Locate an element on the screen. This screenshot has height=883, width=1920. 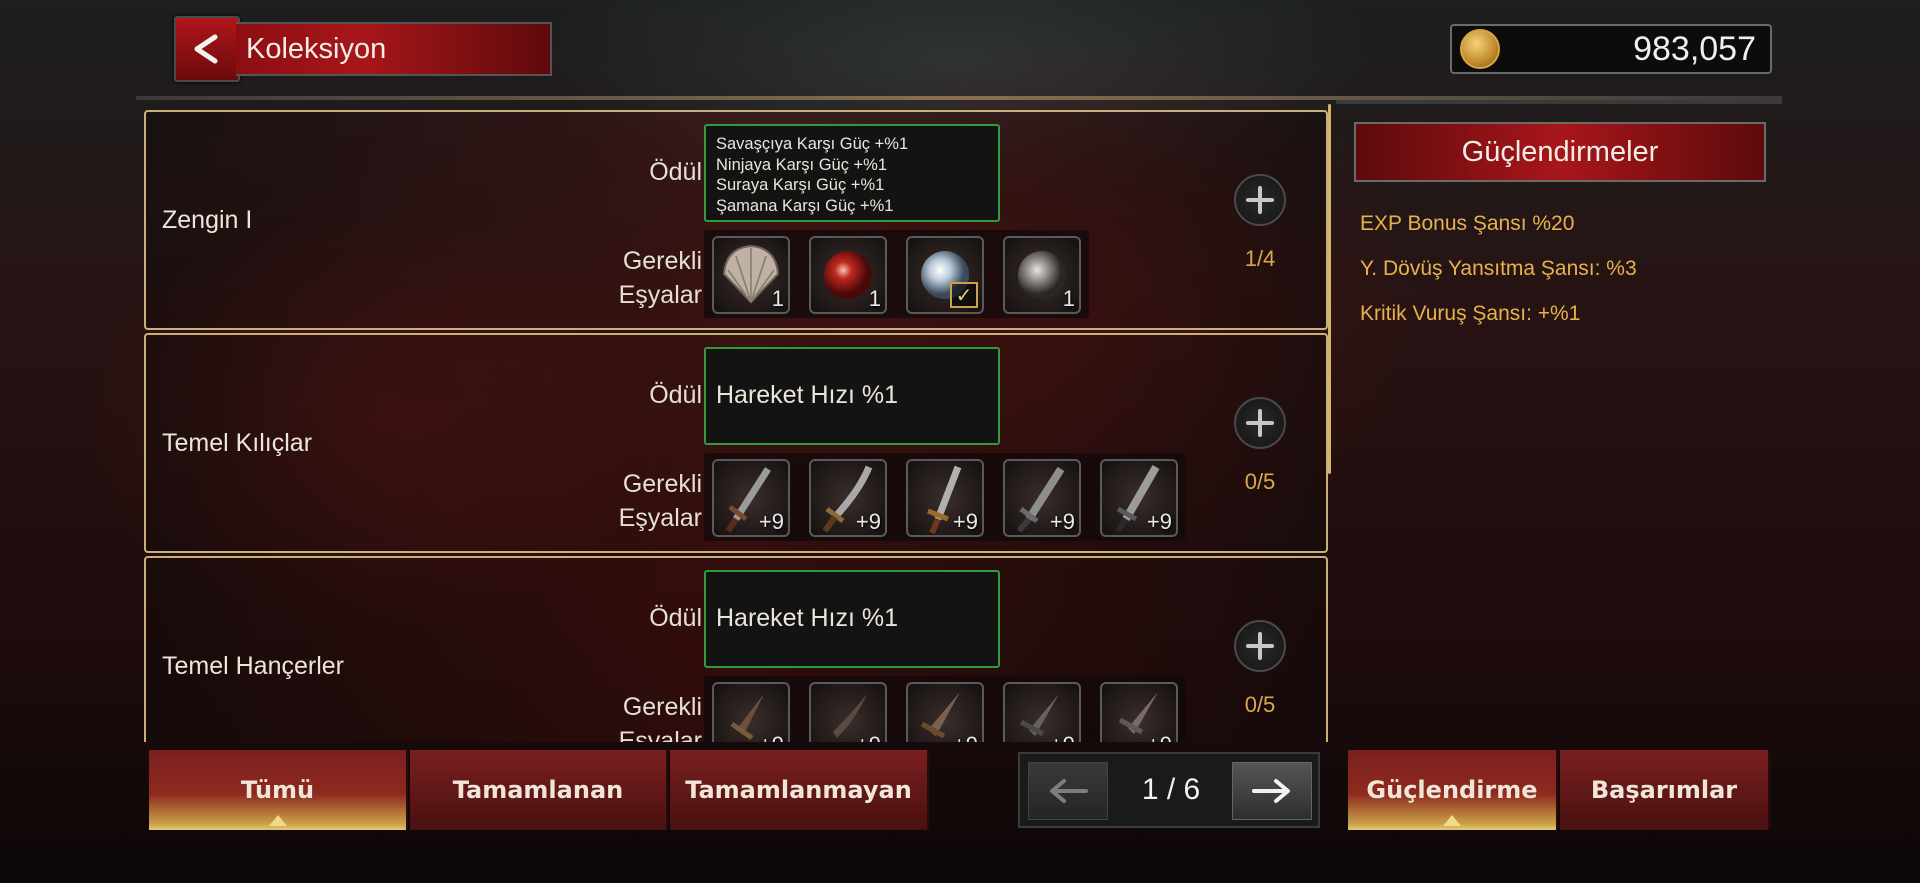
tab-achievements: Başarımlar is located at coordinates (1665, 790).